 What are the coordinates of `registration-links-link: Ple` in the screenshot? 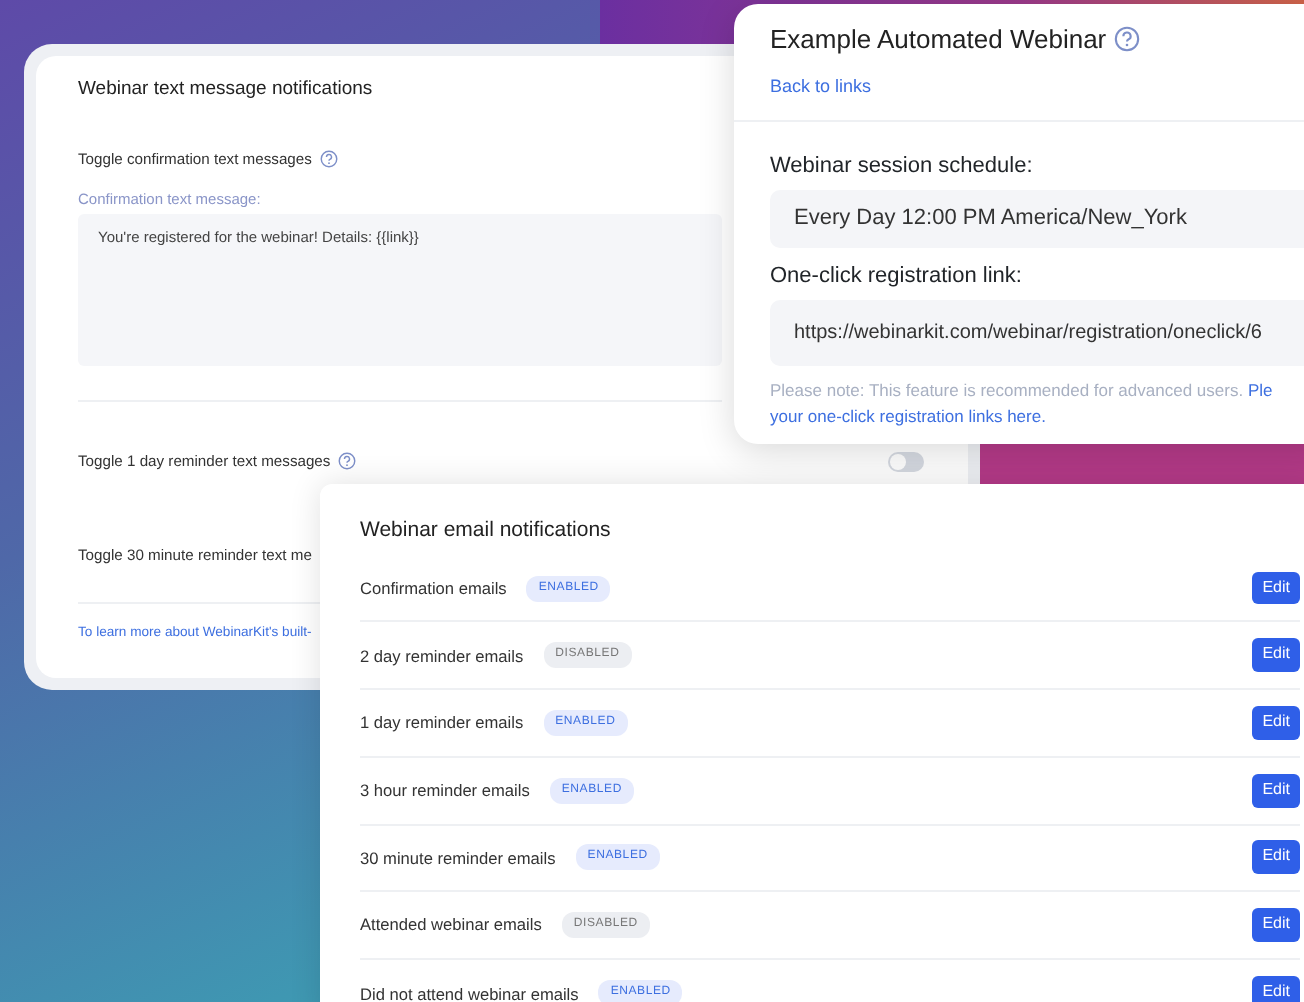 It's located at (1260, 390).